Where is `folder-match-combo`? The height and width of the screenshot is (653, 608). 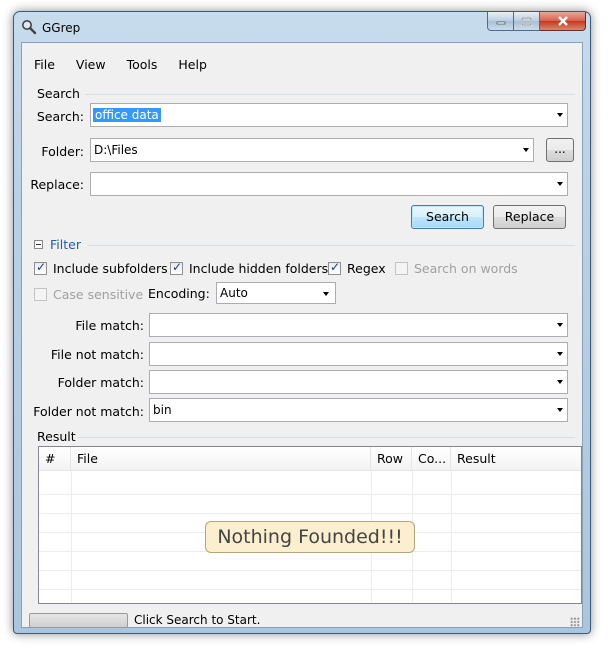
folder-match-combo is located at coordinates (358, 382).